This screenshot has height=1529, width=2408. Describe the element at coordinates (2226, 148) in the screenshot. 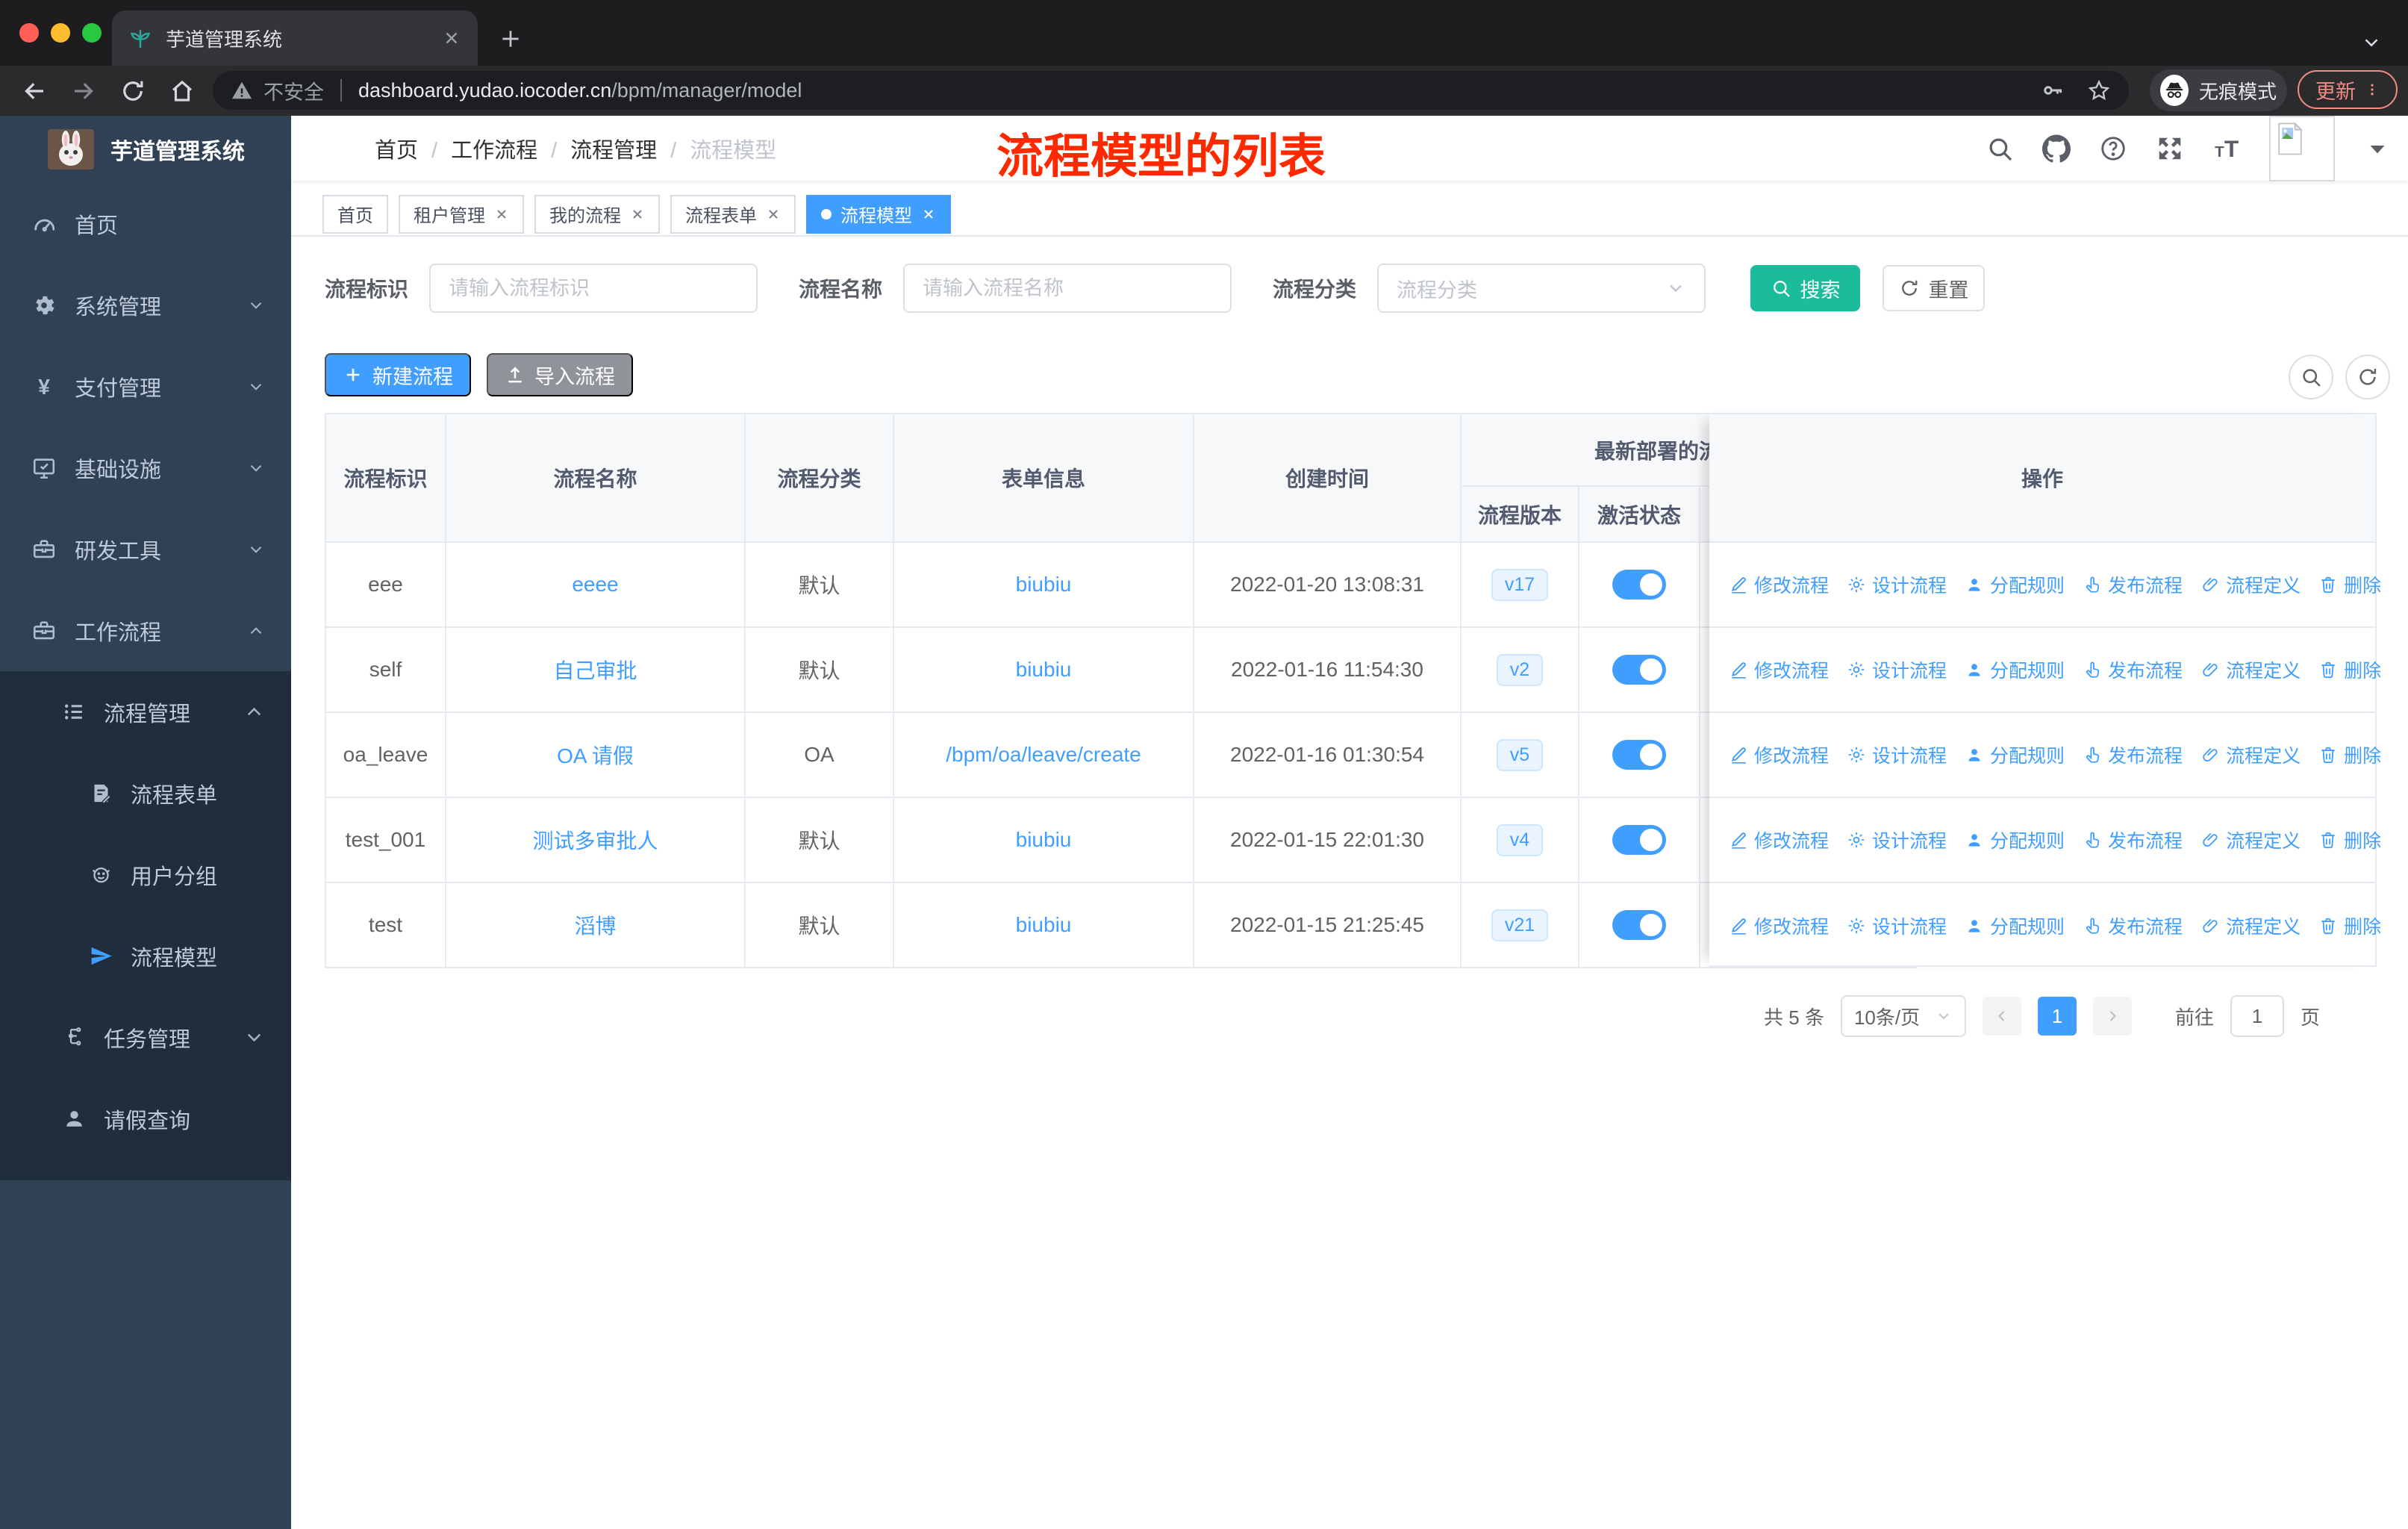

I see `text-size-icon: TT` at that location.